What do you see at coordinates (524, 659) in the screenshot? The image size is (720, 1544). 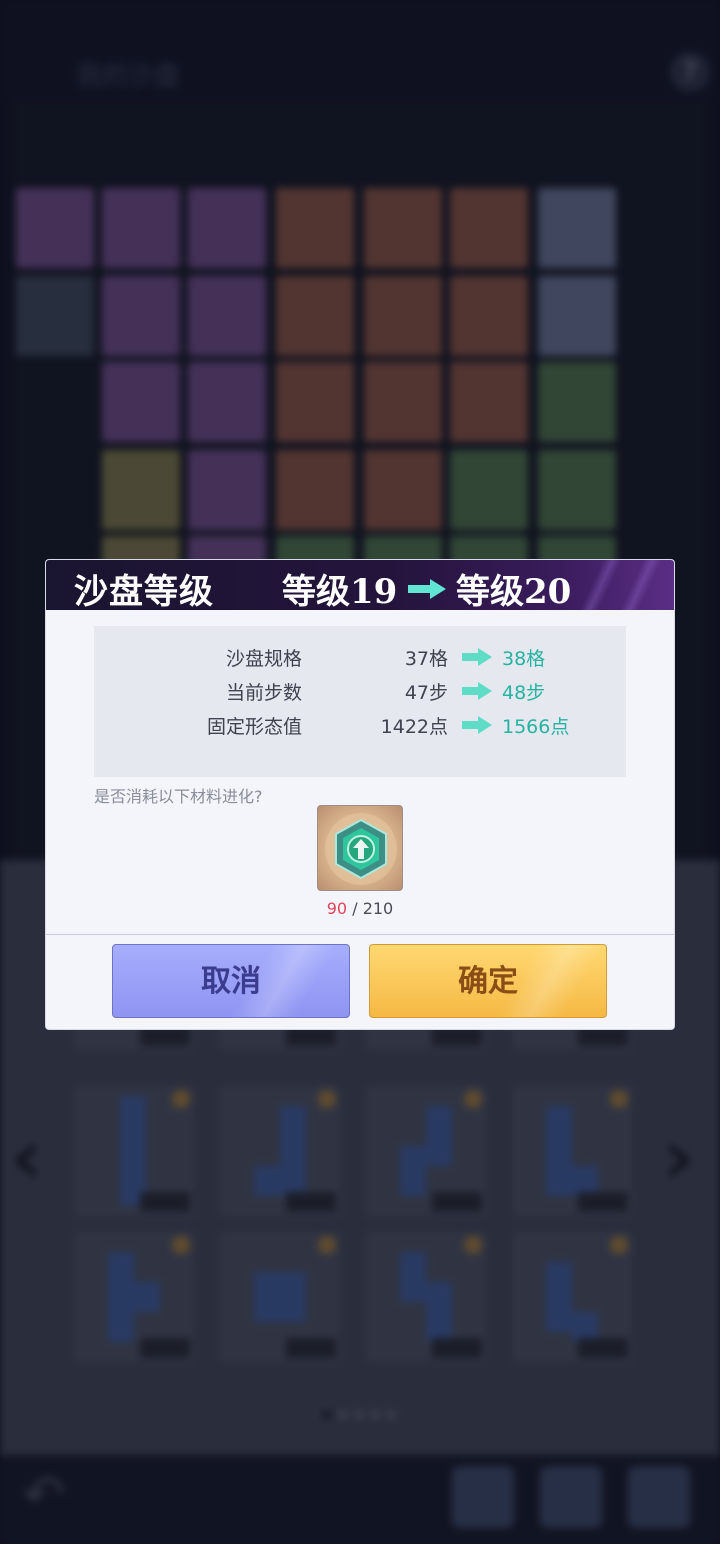 I see `stat-new-value: 38格` at bounding box center [524, 659].